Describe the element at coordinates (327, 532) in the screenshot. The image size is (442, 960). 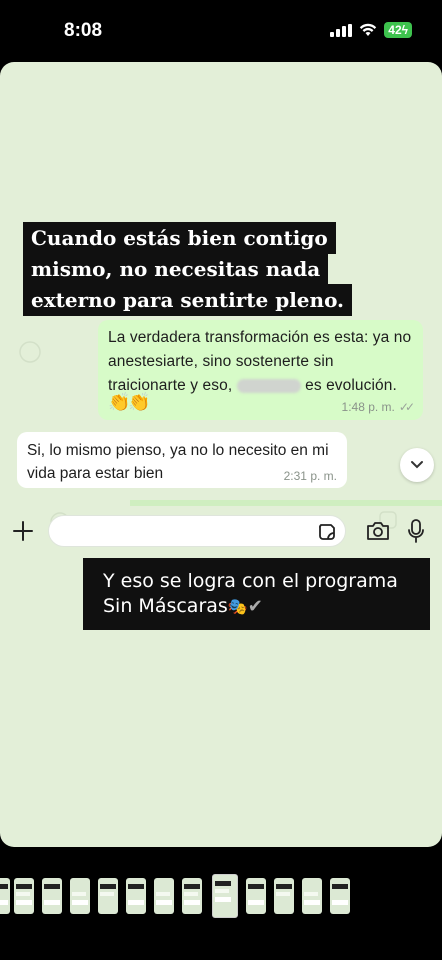
I see `sticker-icon` at that location.